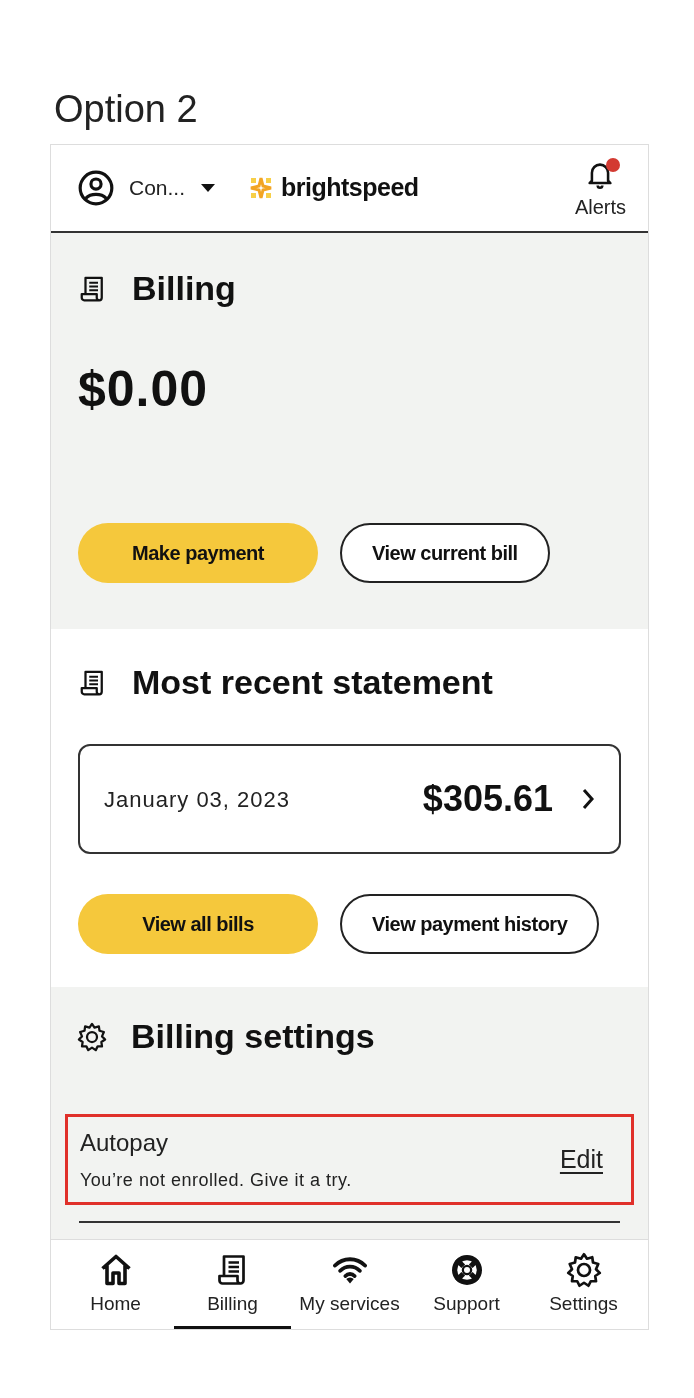 Image resolution: width=694 pixels, height=1398 pixels. What do you see at coordinates (115, 1284) in the screenshot?
I see `nav-tab: Home` at bounding box center [115, 1284].